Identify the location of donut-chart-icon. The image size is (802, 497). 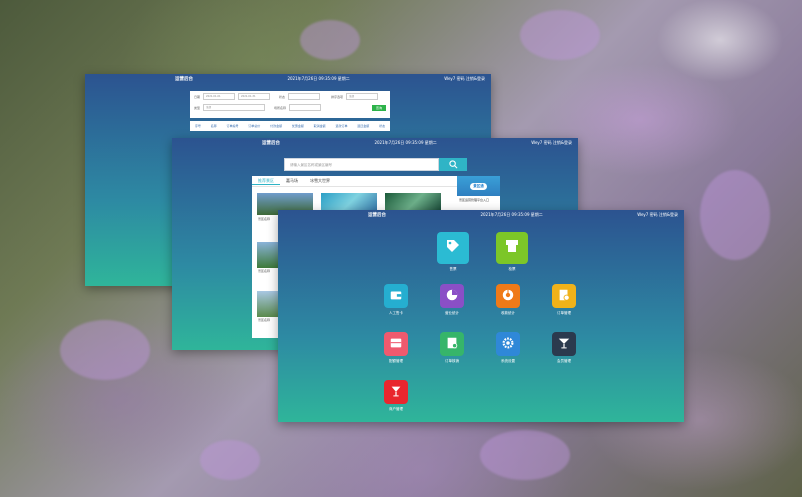
(508, 296).